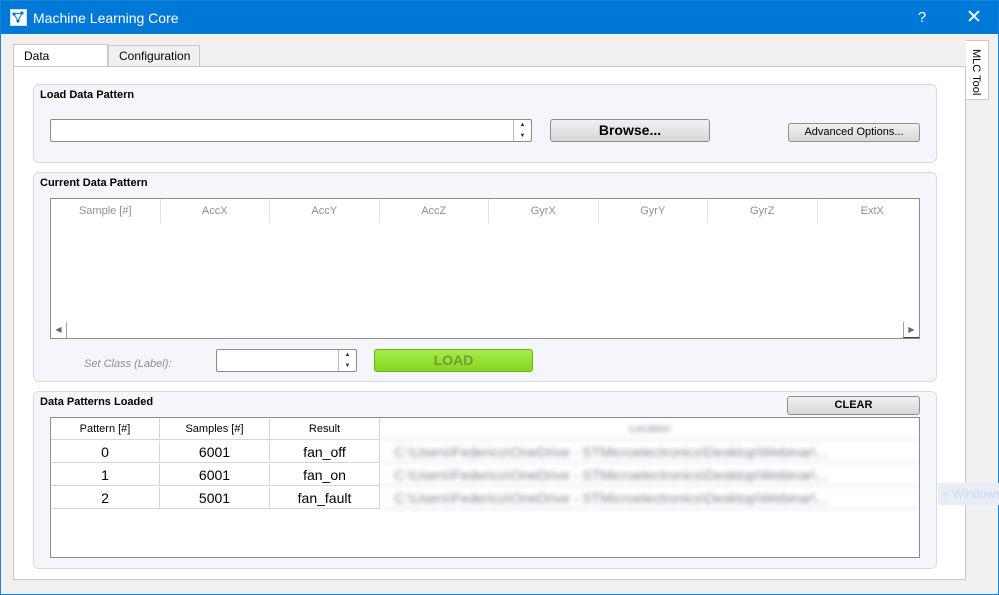 Image resolution: width=999 pixels, height=595 pixels. Describe the element at coordinates (325, 429) in the screenshot. I see `column-header: Result` at that location.